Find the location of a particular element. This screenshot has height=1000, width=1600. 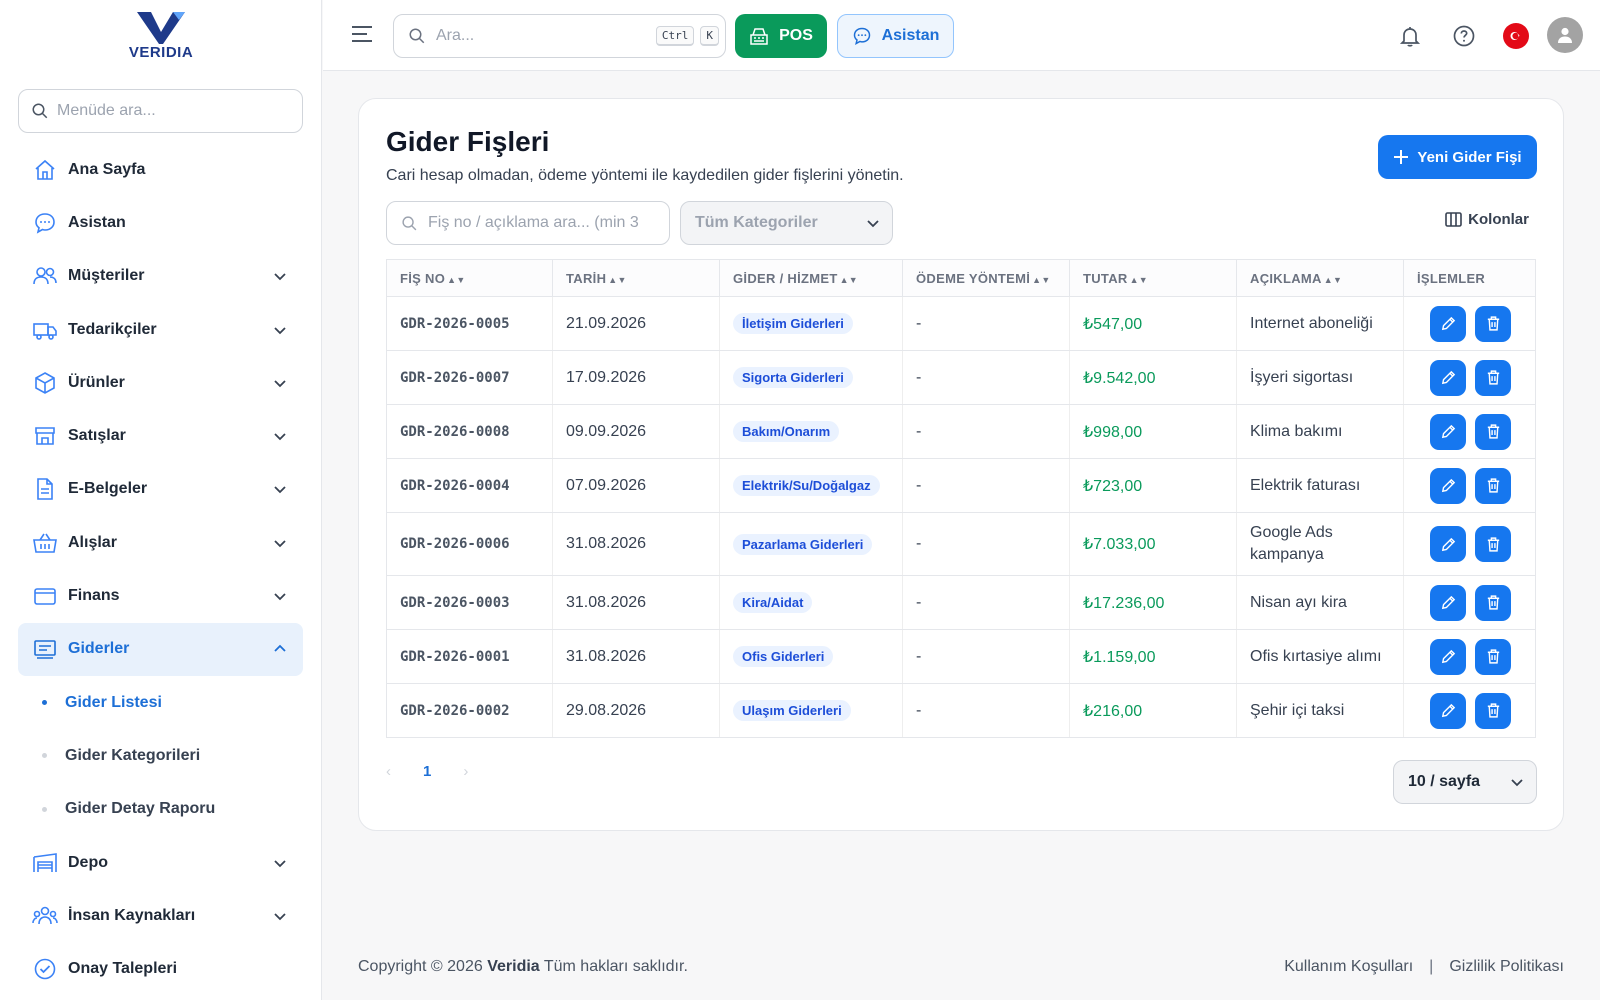

column-header-receipt-no: FİŞ NO ▲▼ is located at coordinates (469, 278).